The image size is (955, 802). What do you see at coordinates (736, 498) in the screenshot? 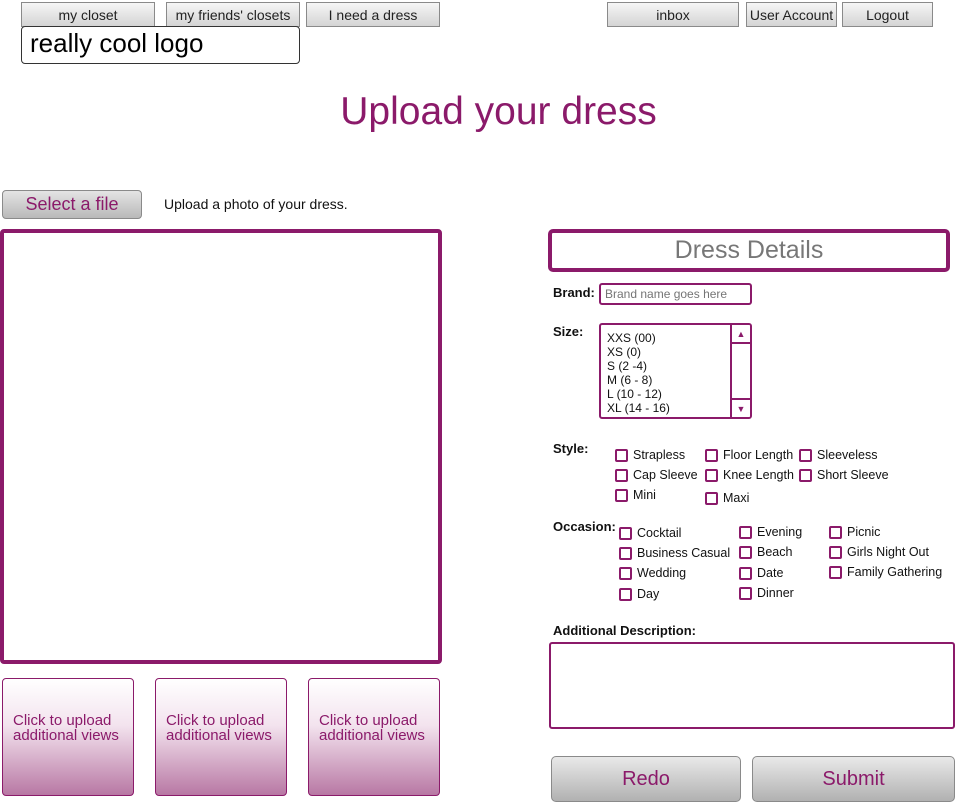
I see `checkbox-label: Maxi` at bounding box center [736, 498].